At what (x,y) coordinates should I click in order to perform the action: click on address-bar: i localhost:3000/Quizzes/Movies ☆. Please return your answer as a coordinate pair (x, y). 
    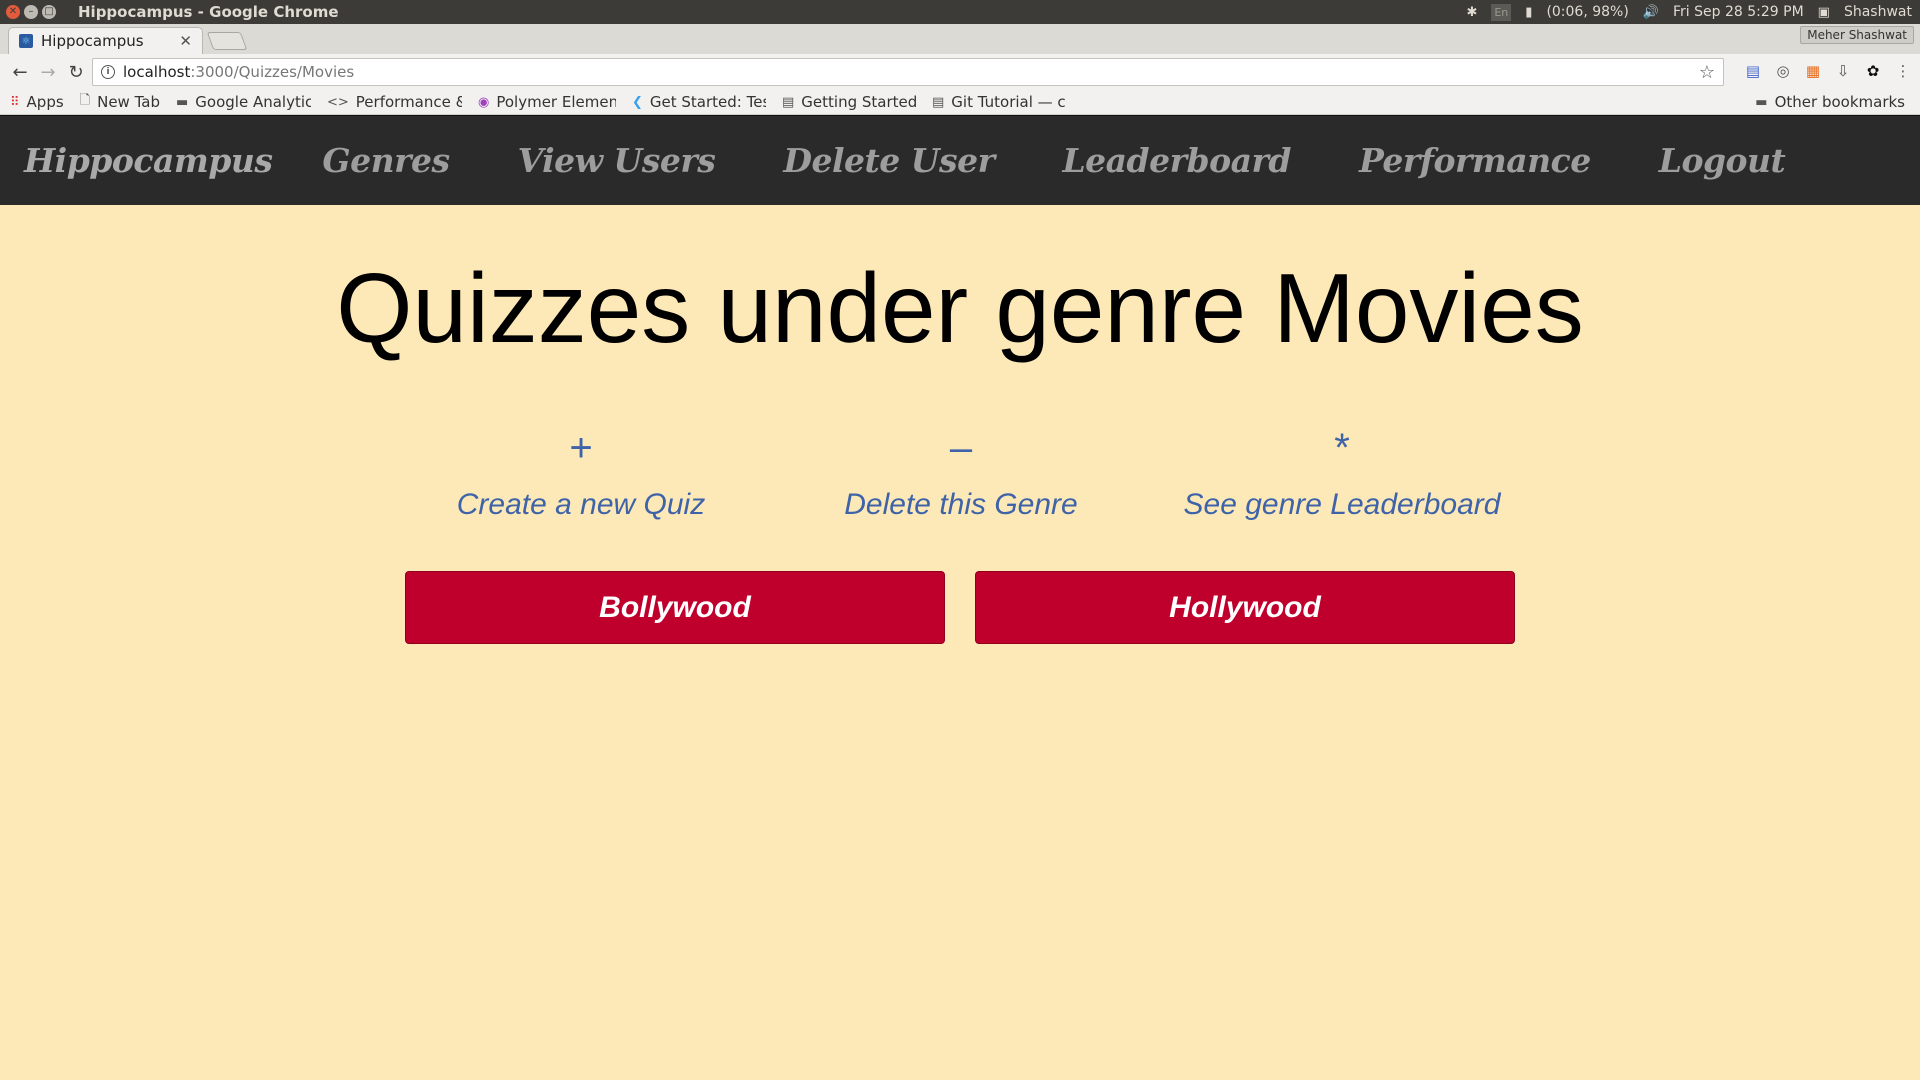
    Looking at the image, I should click on (908, 72).